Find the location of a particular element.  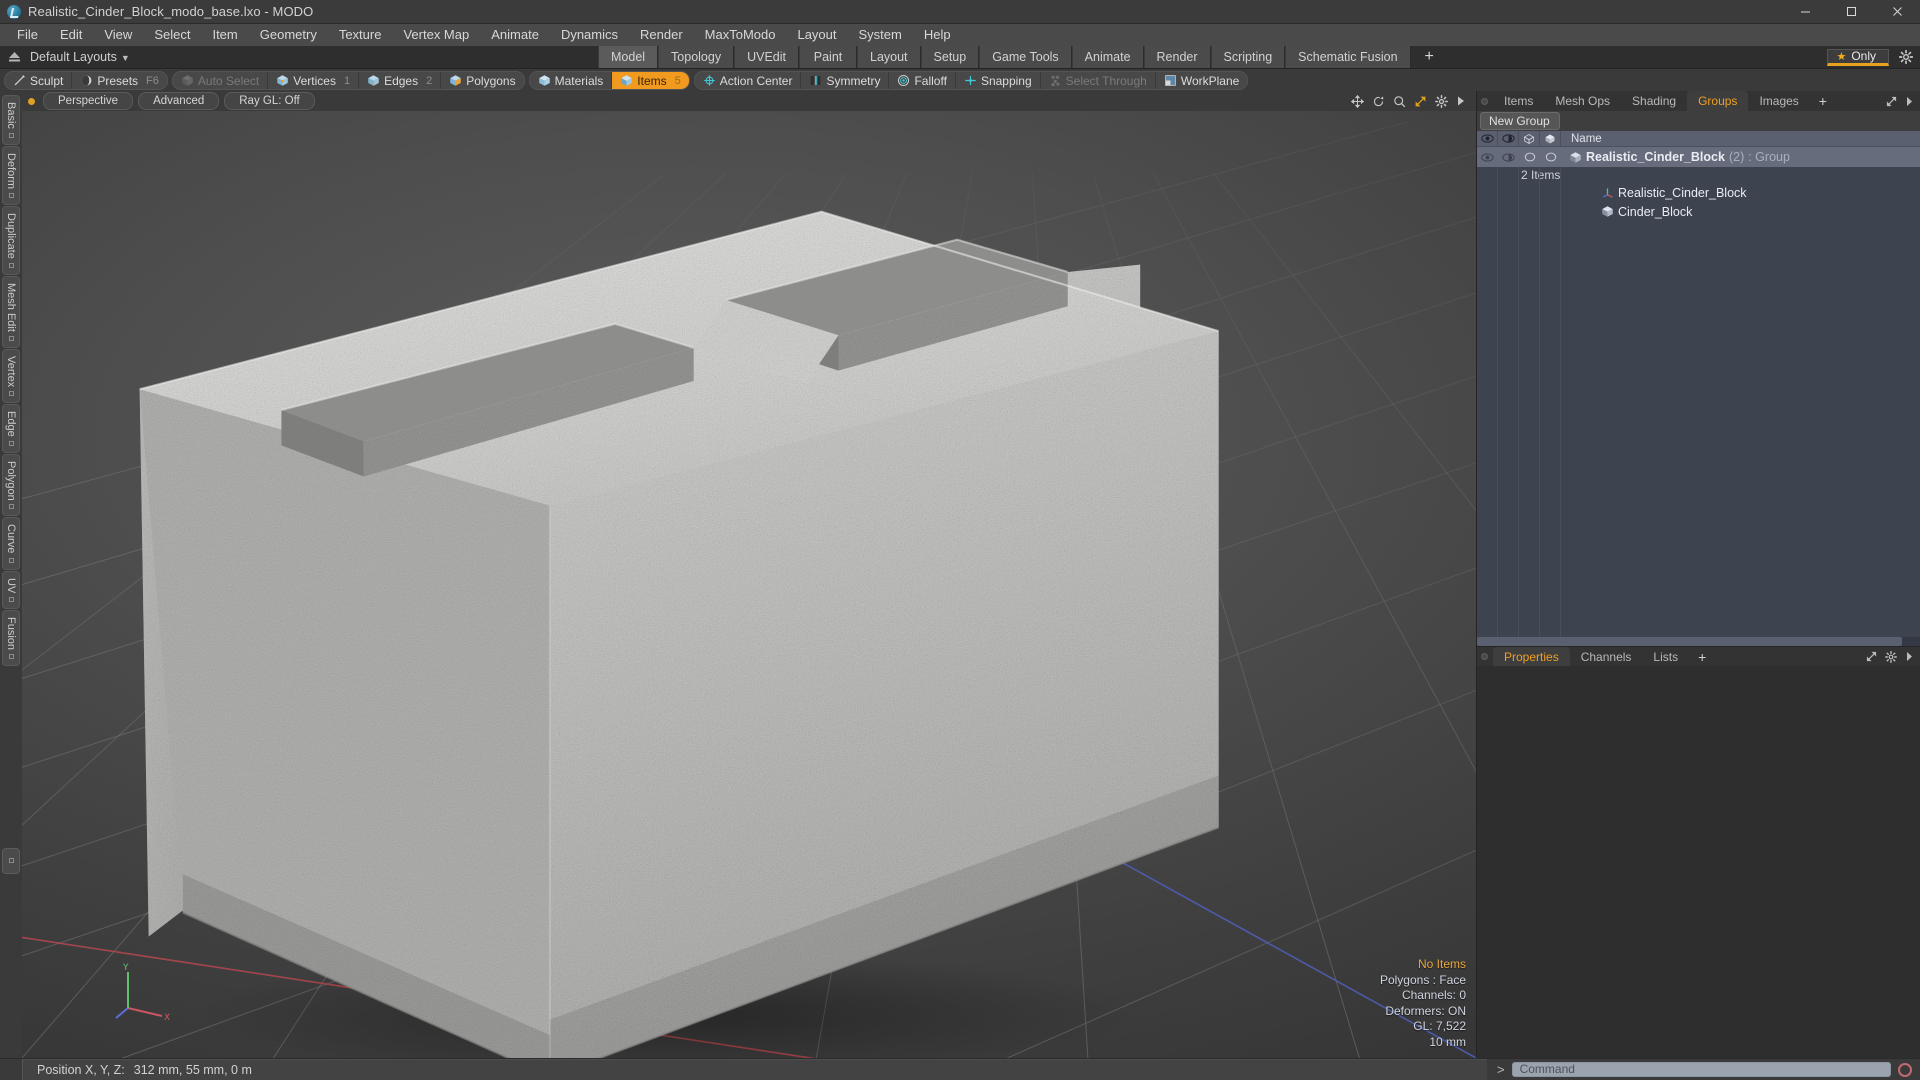

rail-tab-vertex: Vertex is located at coordinates (11, 375).